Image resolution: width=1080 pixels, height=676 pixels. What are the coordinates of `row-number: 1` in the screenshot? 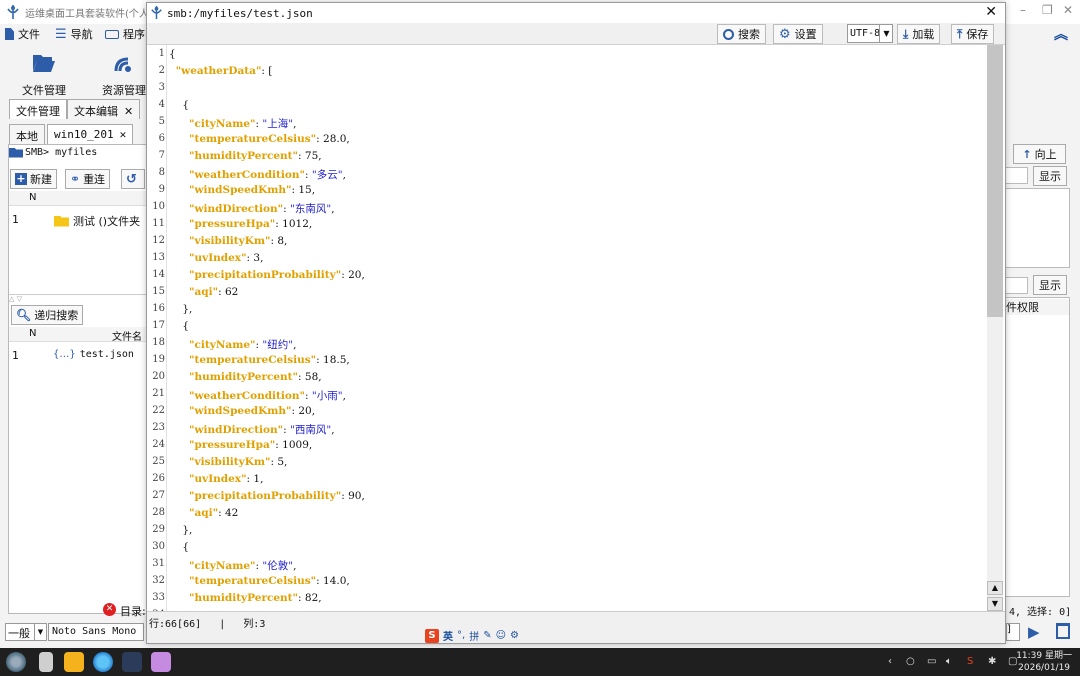 It's located at (15, 355).